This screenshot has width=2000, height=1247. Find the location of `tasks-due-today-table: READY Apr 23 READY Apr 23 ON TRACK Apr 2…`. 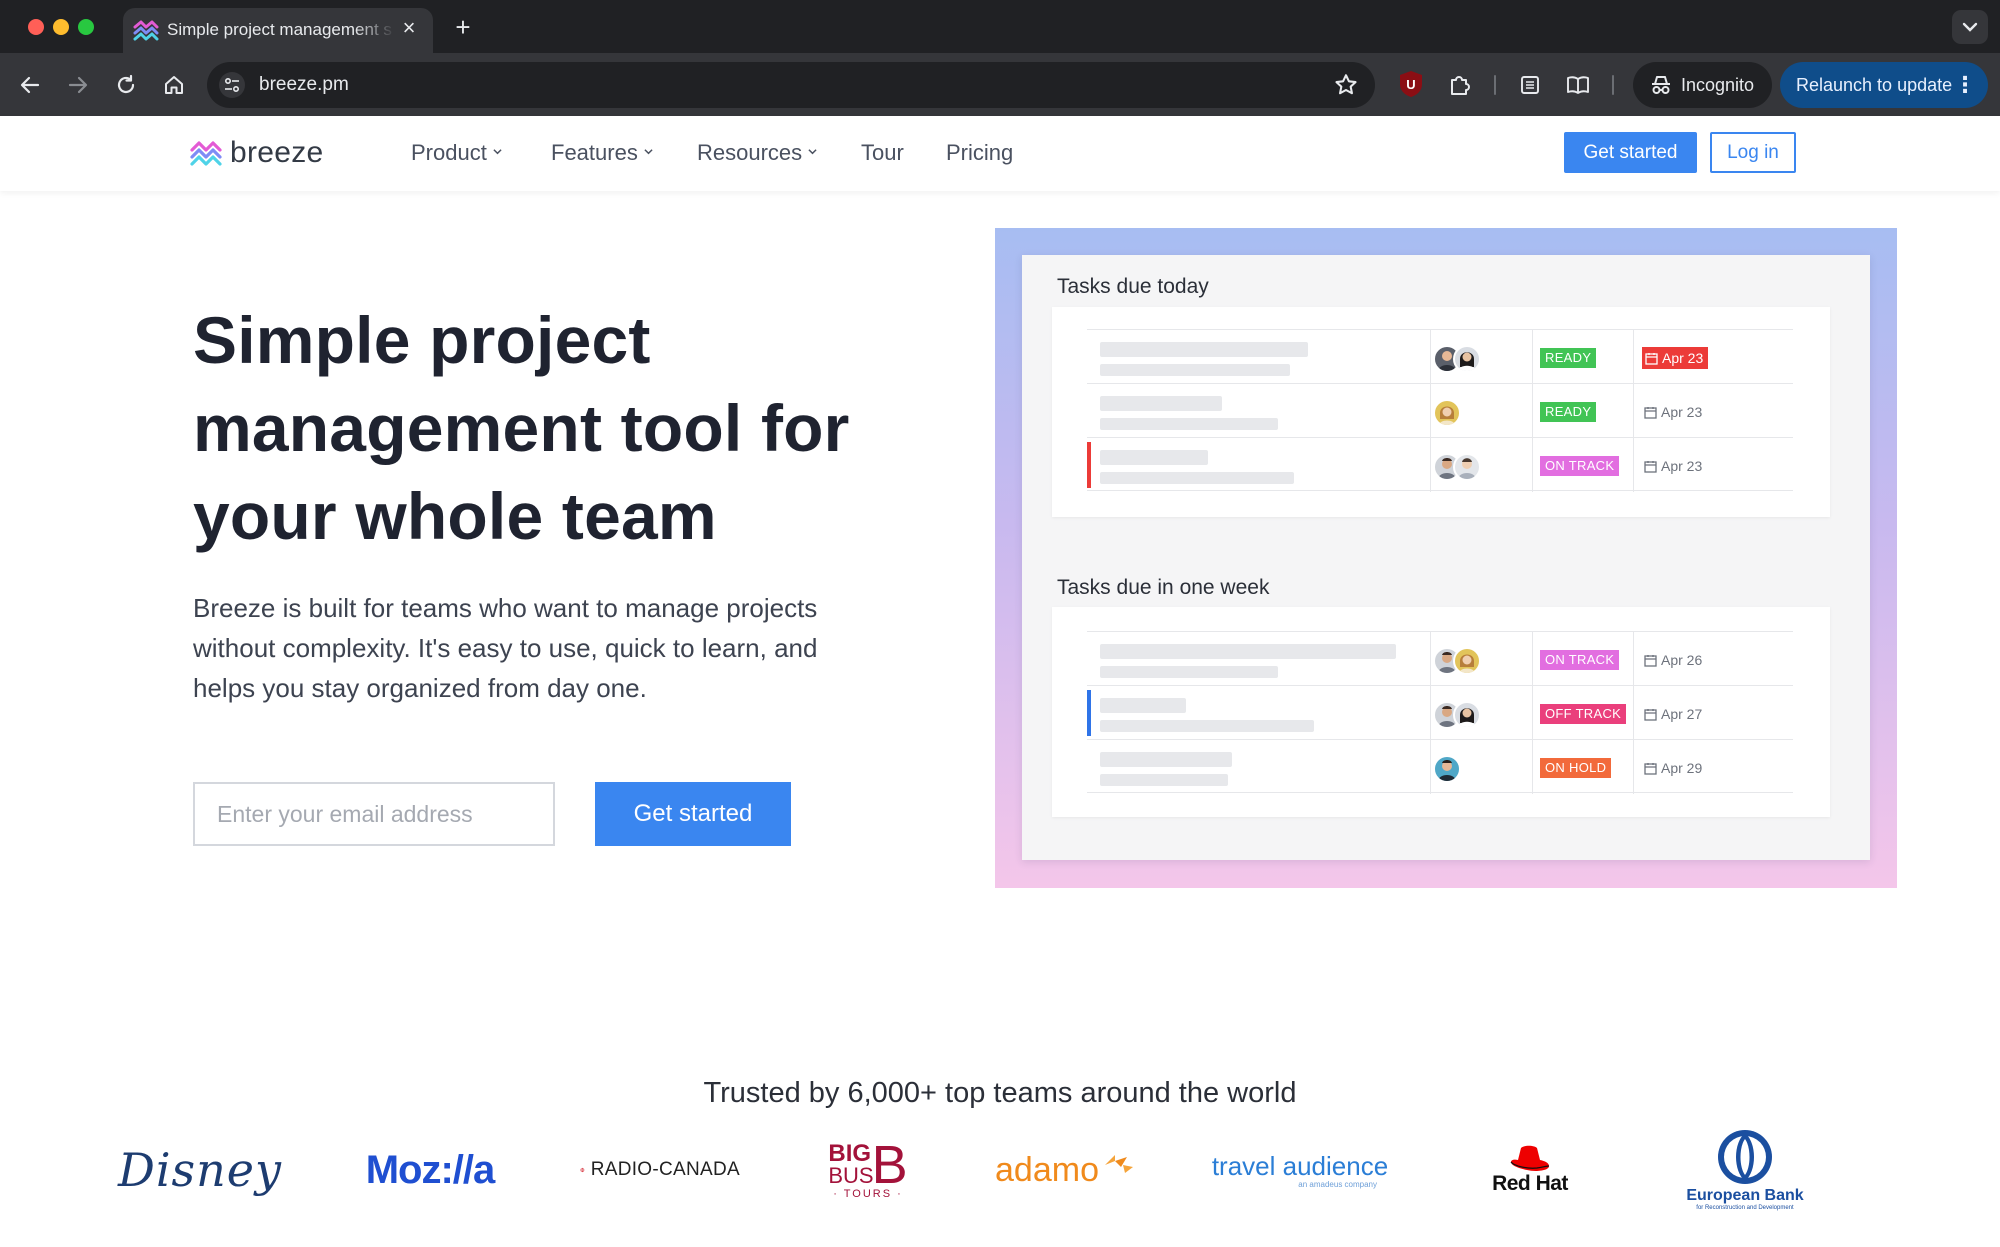

tasks-due-today-table: READY Apr 23 READY Apr 23 ON TRACK Apr 2… is located at coordinates (1441, 412).